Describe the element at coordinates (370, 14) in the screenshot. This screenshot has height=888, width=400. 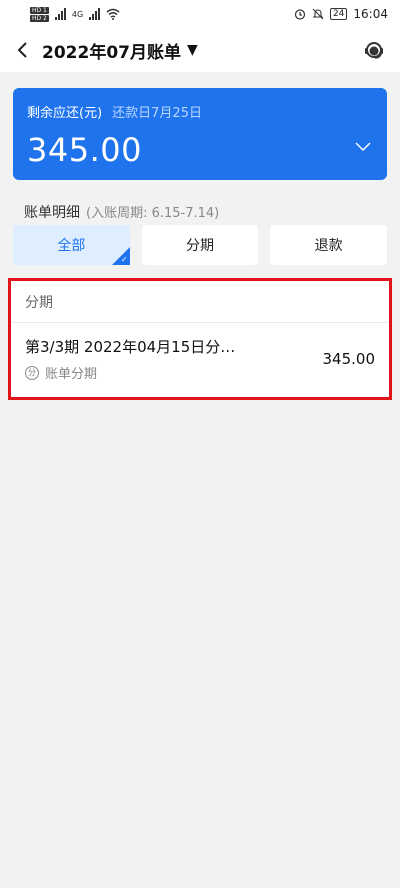
I see `clock: 16:04` at that location.